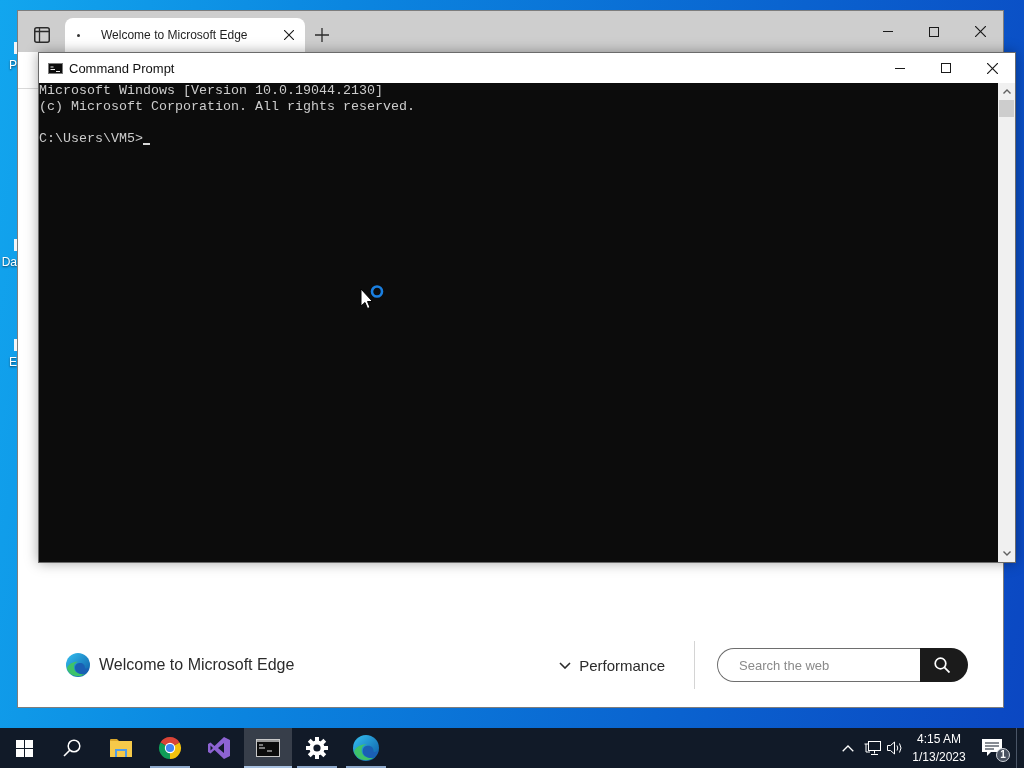 The height and width of the screenshot is (768, 1024). What do you see at coordinates (211, 91) in the screenshot?
I see `console-line: Microsoft Windows [Version 10.0.19044.2130]` at bounding box center [211, 91].